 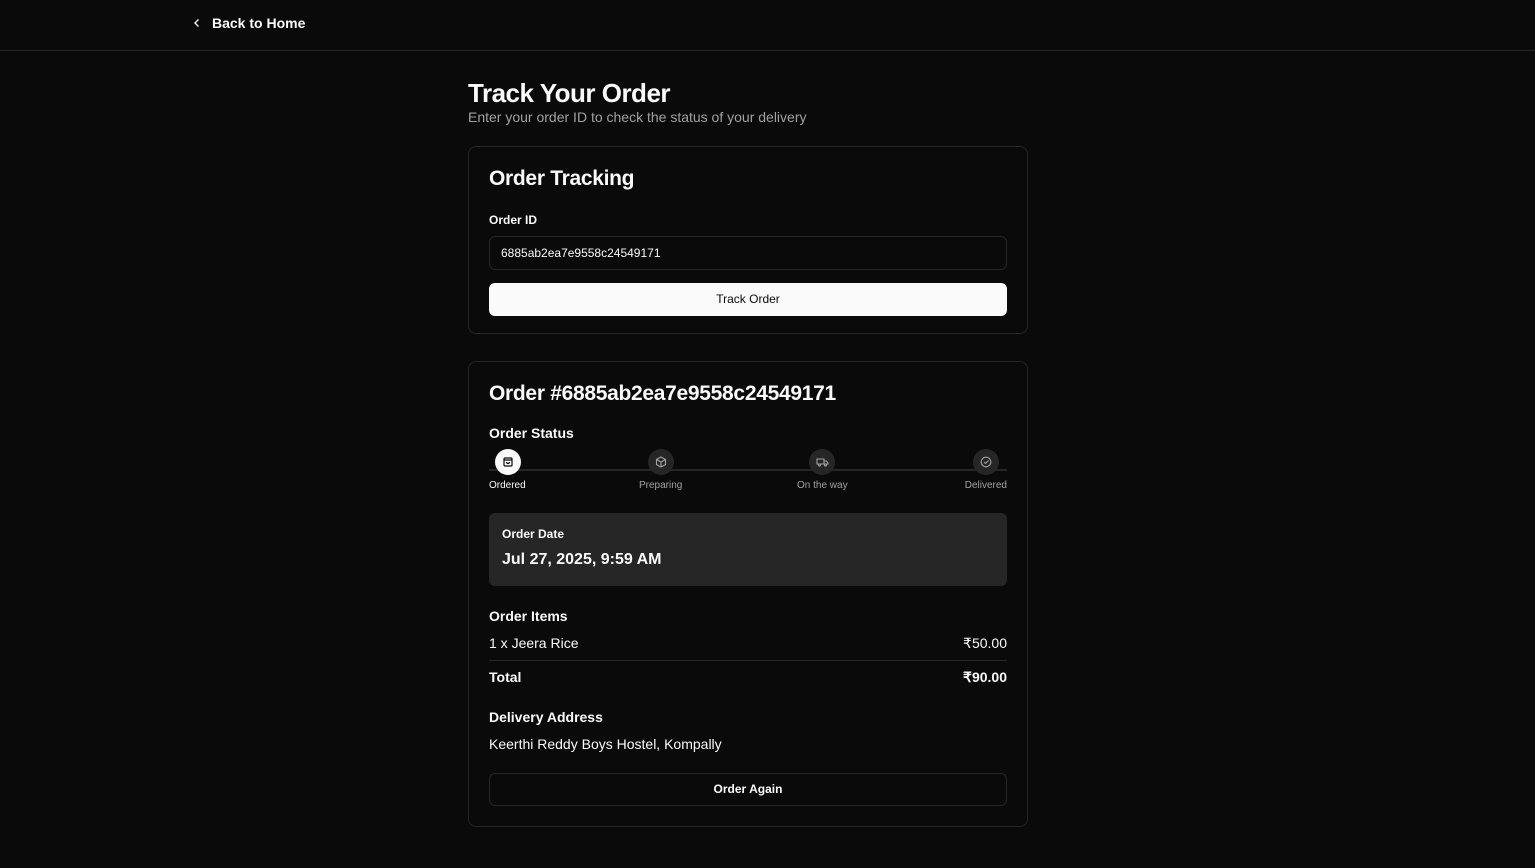 What do you see at coordinates (748, 299) in the screenshot?
I see `track-order-button: Track Order` at bounding box center [748, 299].